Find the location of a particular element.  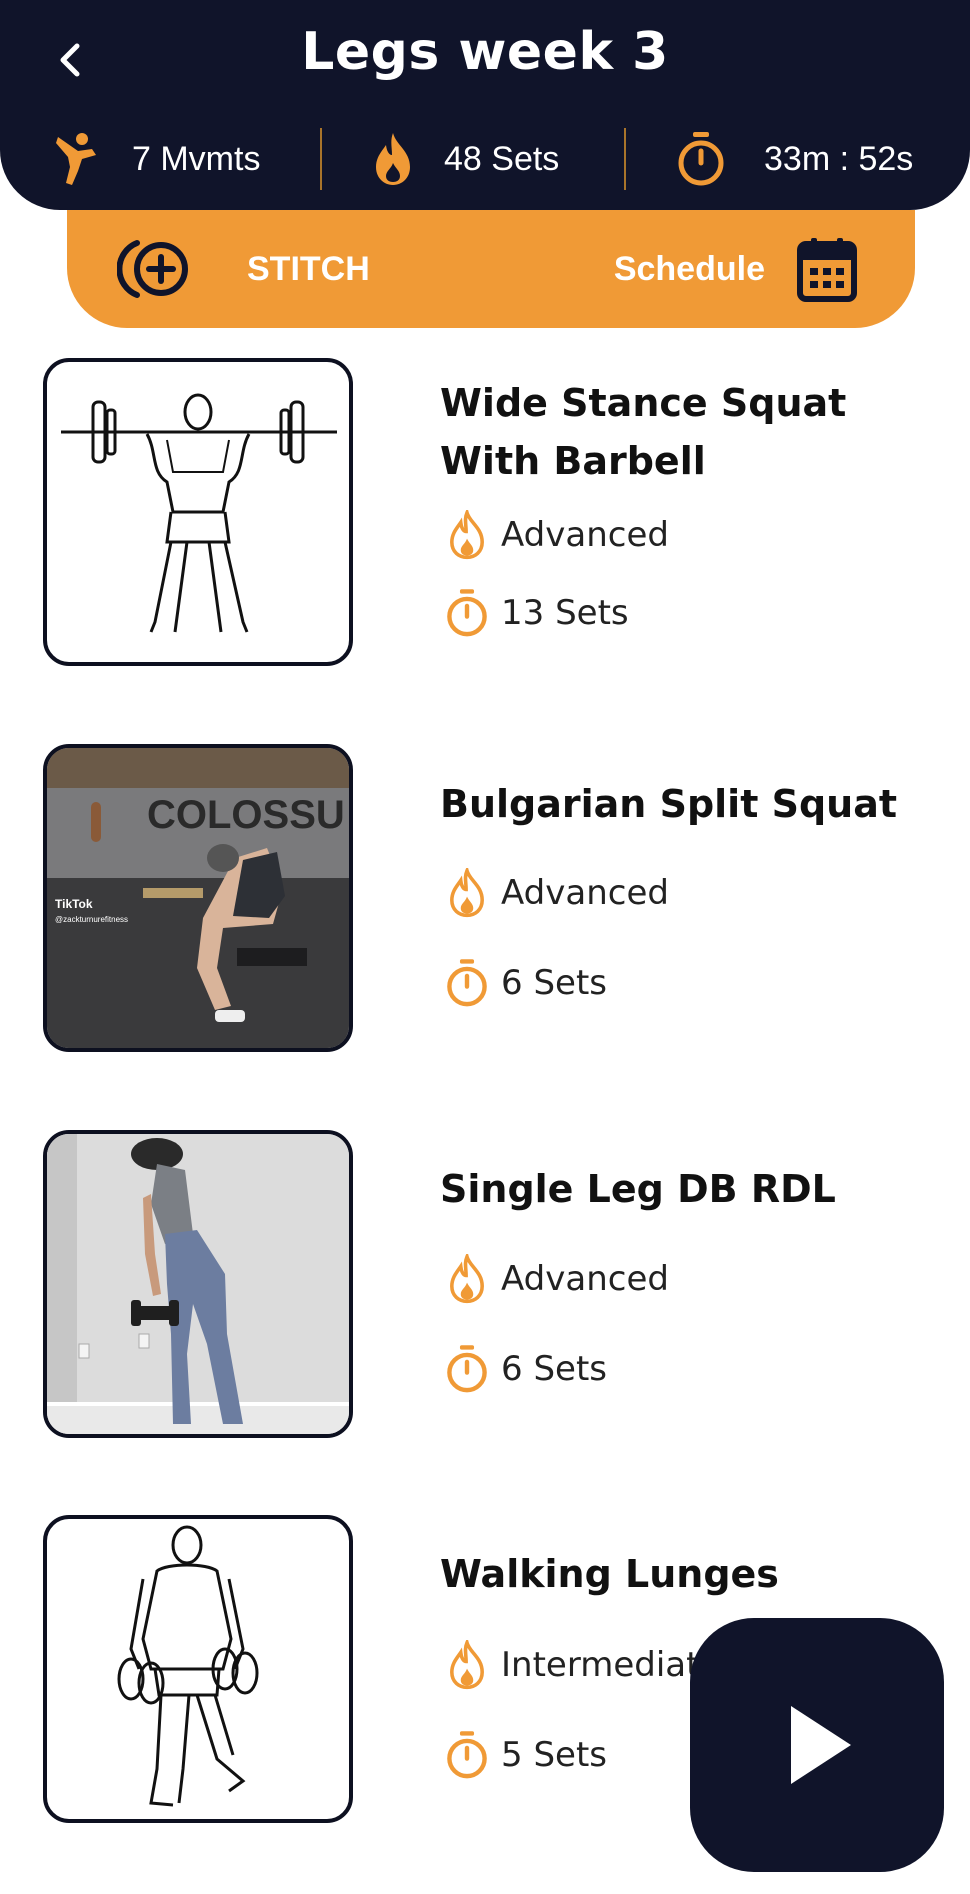

exercise-name: Single Leg DB RDL is located at coordinates (638, 1189).